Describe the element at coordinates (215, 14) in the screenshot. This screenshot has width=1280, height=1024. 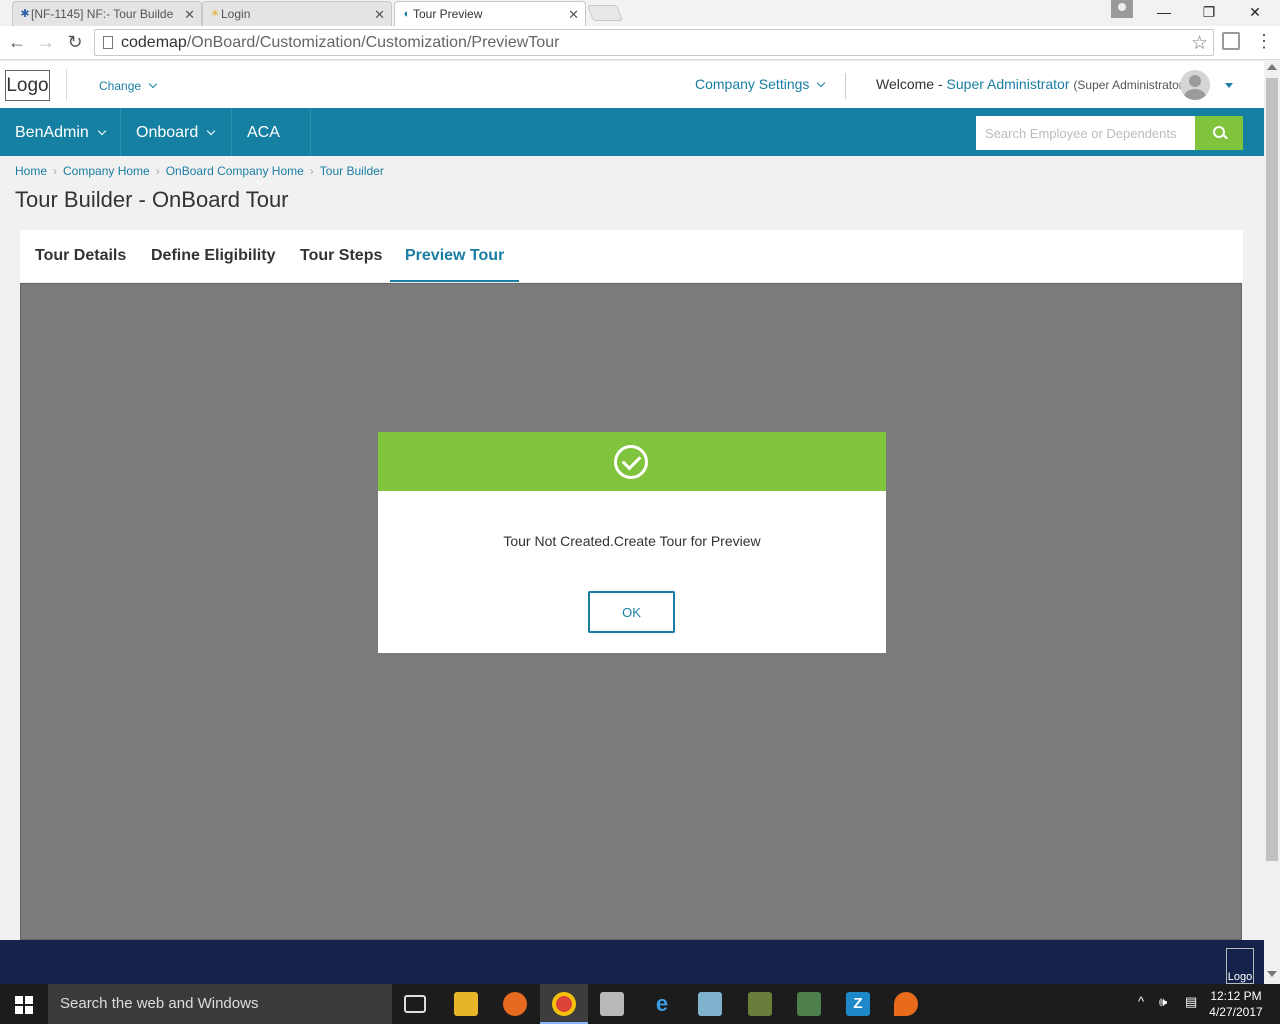
I see `sun-icon: ☀` at that location.